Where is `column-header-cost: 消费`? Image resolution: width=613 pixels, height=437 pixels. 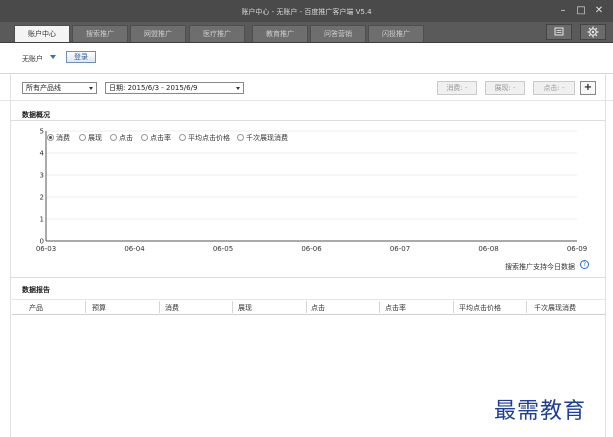
column-header-cost: 消费 is located at coordinates (172, 308).